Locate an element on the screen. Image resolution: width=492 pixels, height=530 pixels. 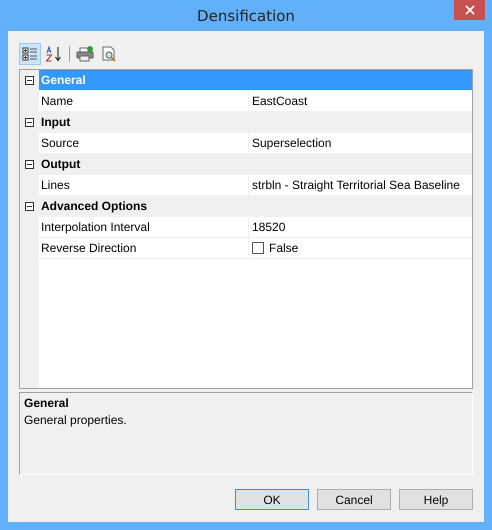
property-value: strbln - Straight Territorial Sea Baseline is located at coordinates (356, 185).